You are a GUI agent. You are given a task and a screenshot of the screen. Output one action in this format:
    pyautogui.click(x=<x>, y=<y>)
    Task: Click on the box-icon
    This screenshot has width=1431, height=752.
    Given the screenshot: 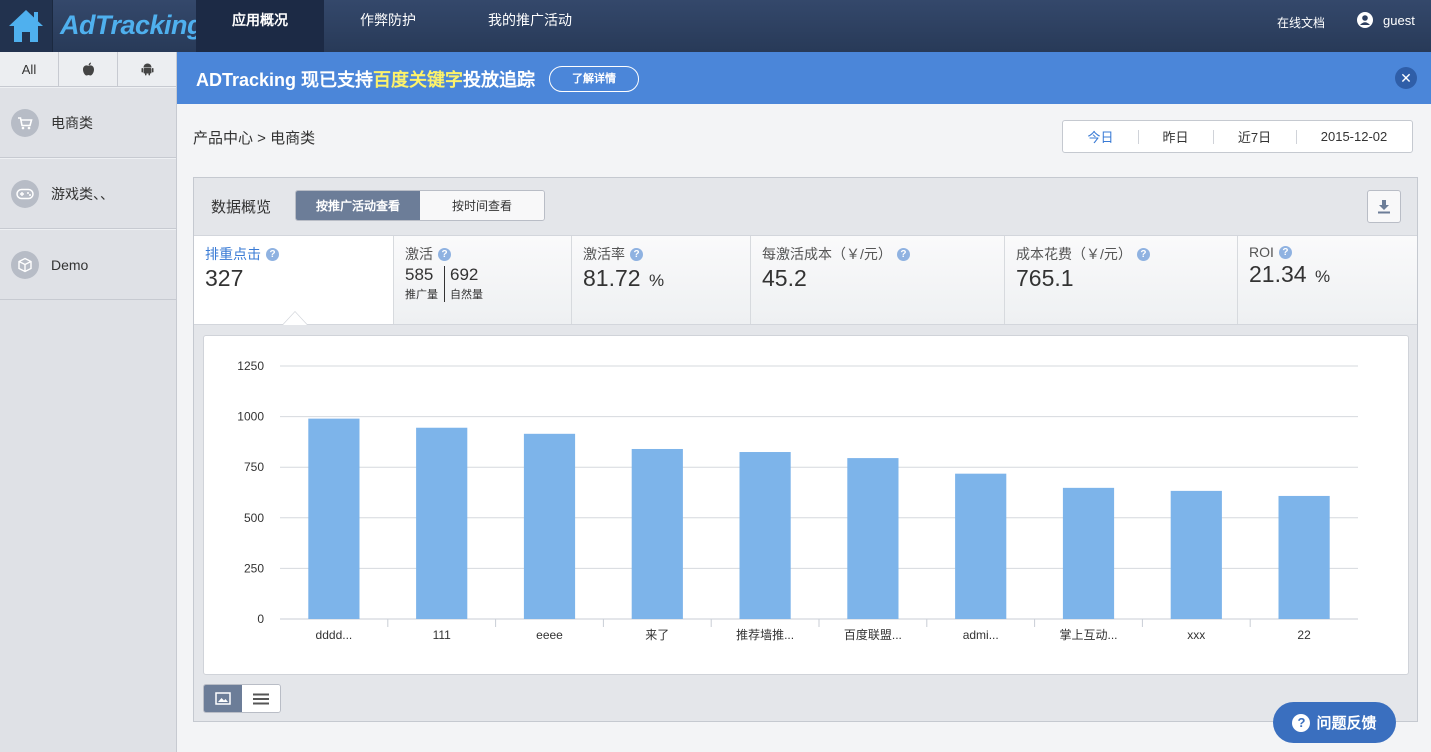 What is the action you would take?
    pyautogui.click(x=25, y=264)
    